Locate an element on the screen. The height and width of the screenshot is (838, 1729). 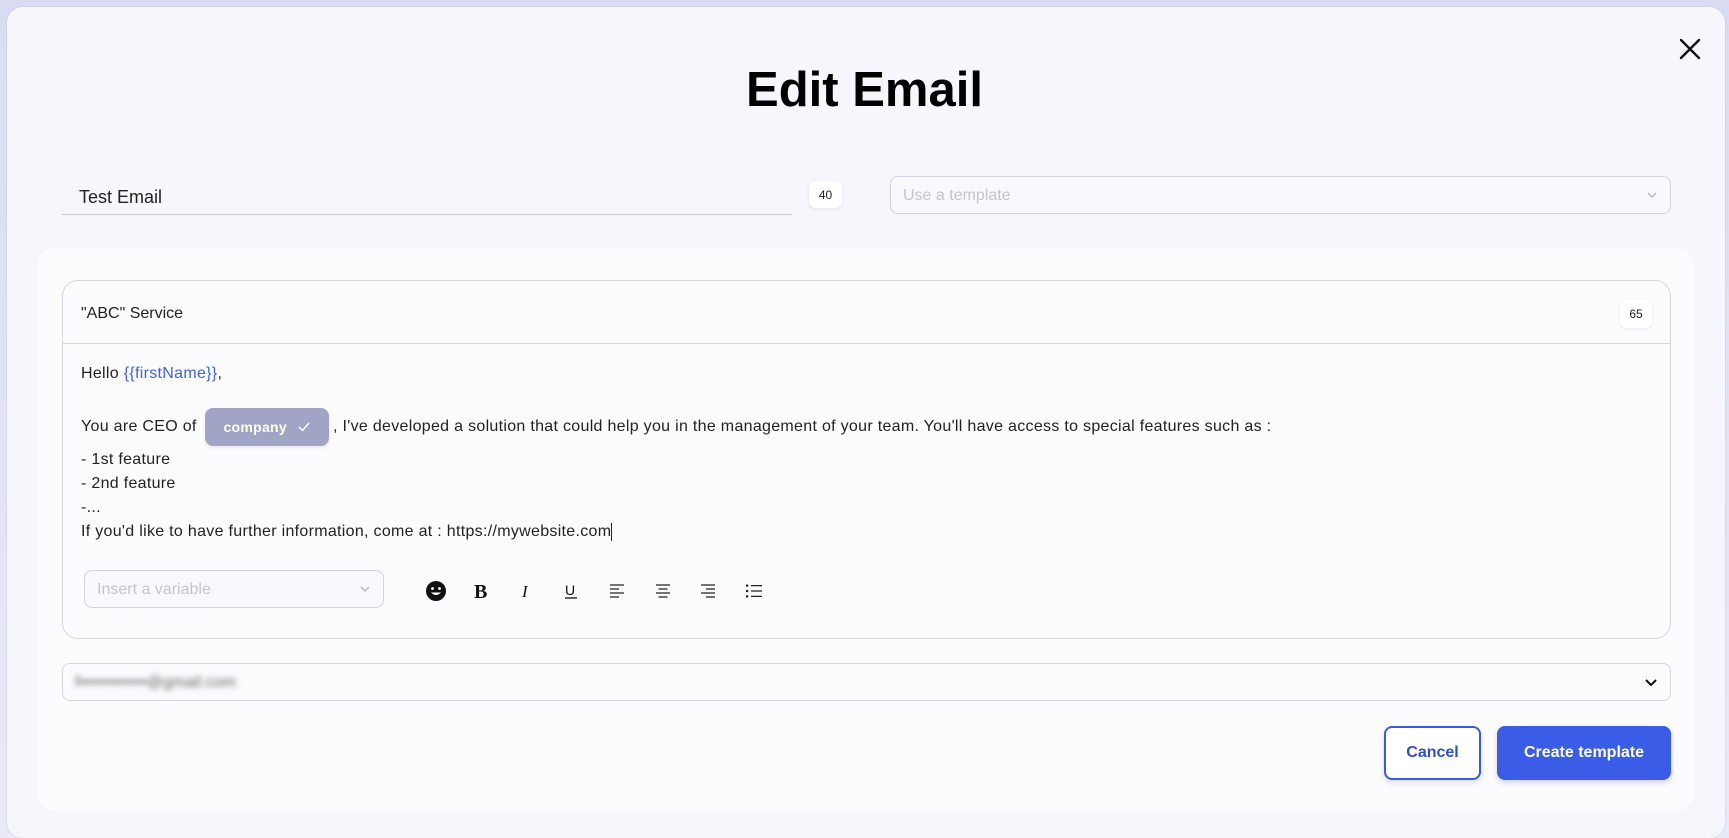
italic-icon: I is located at coordinates (526, 591).